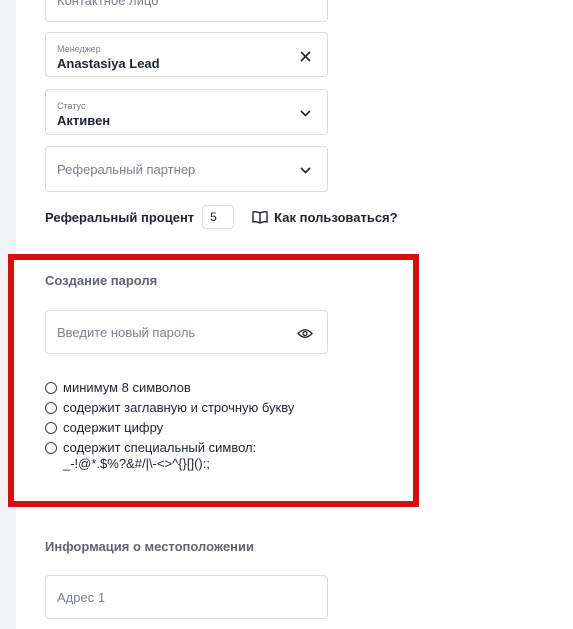 Image resolution: width=573 pixels, height=629 pixels. Describe the element at coordinates (186, 54) in the screenshot. I see `manager-field: Менеджер Anastasiya Lead` at that location.